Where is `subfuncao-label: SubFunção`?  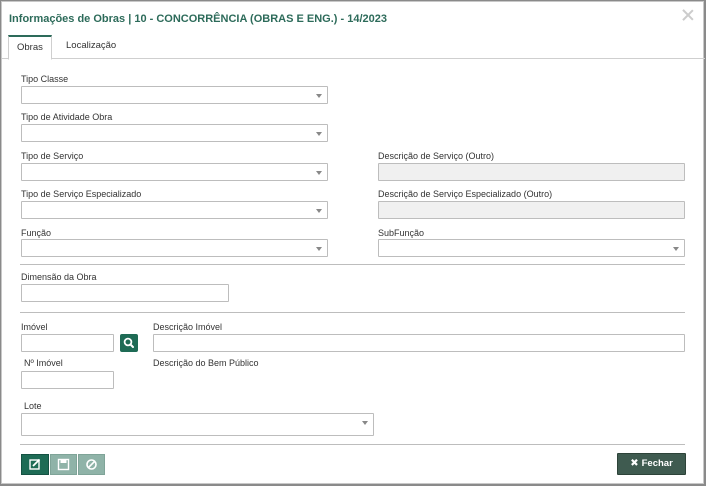
subfuncao-label: SubFunção is located at coordinates (401, 233).